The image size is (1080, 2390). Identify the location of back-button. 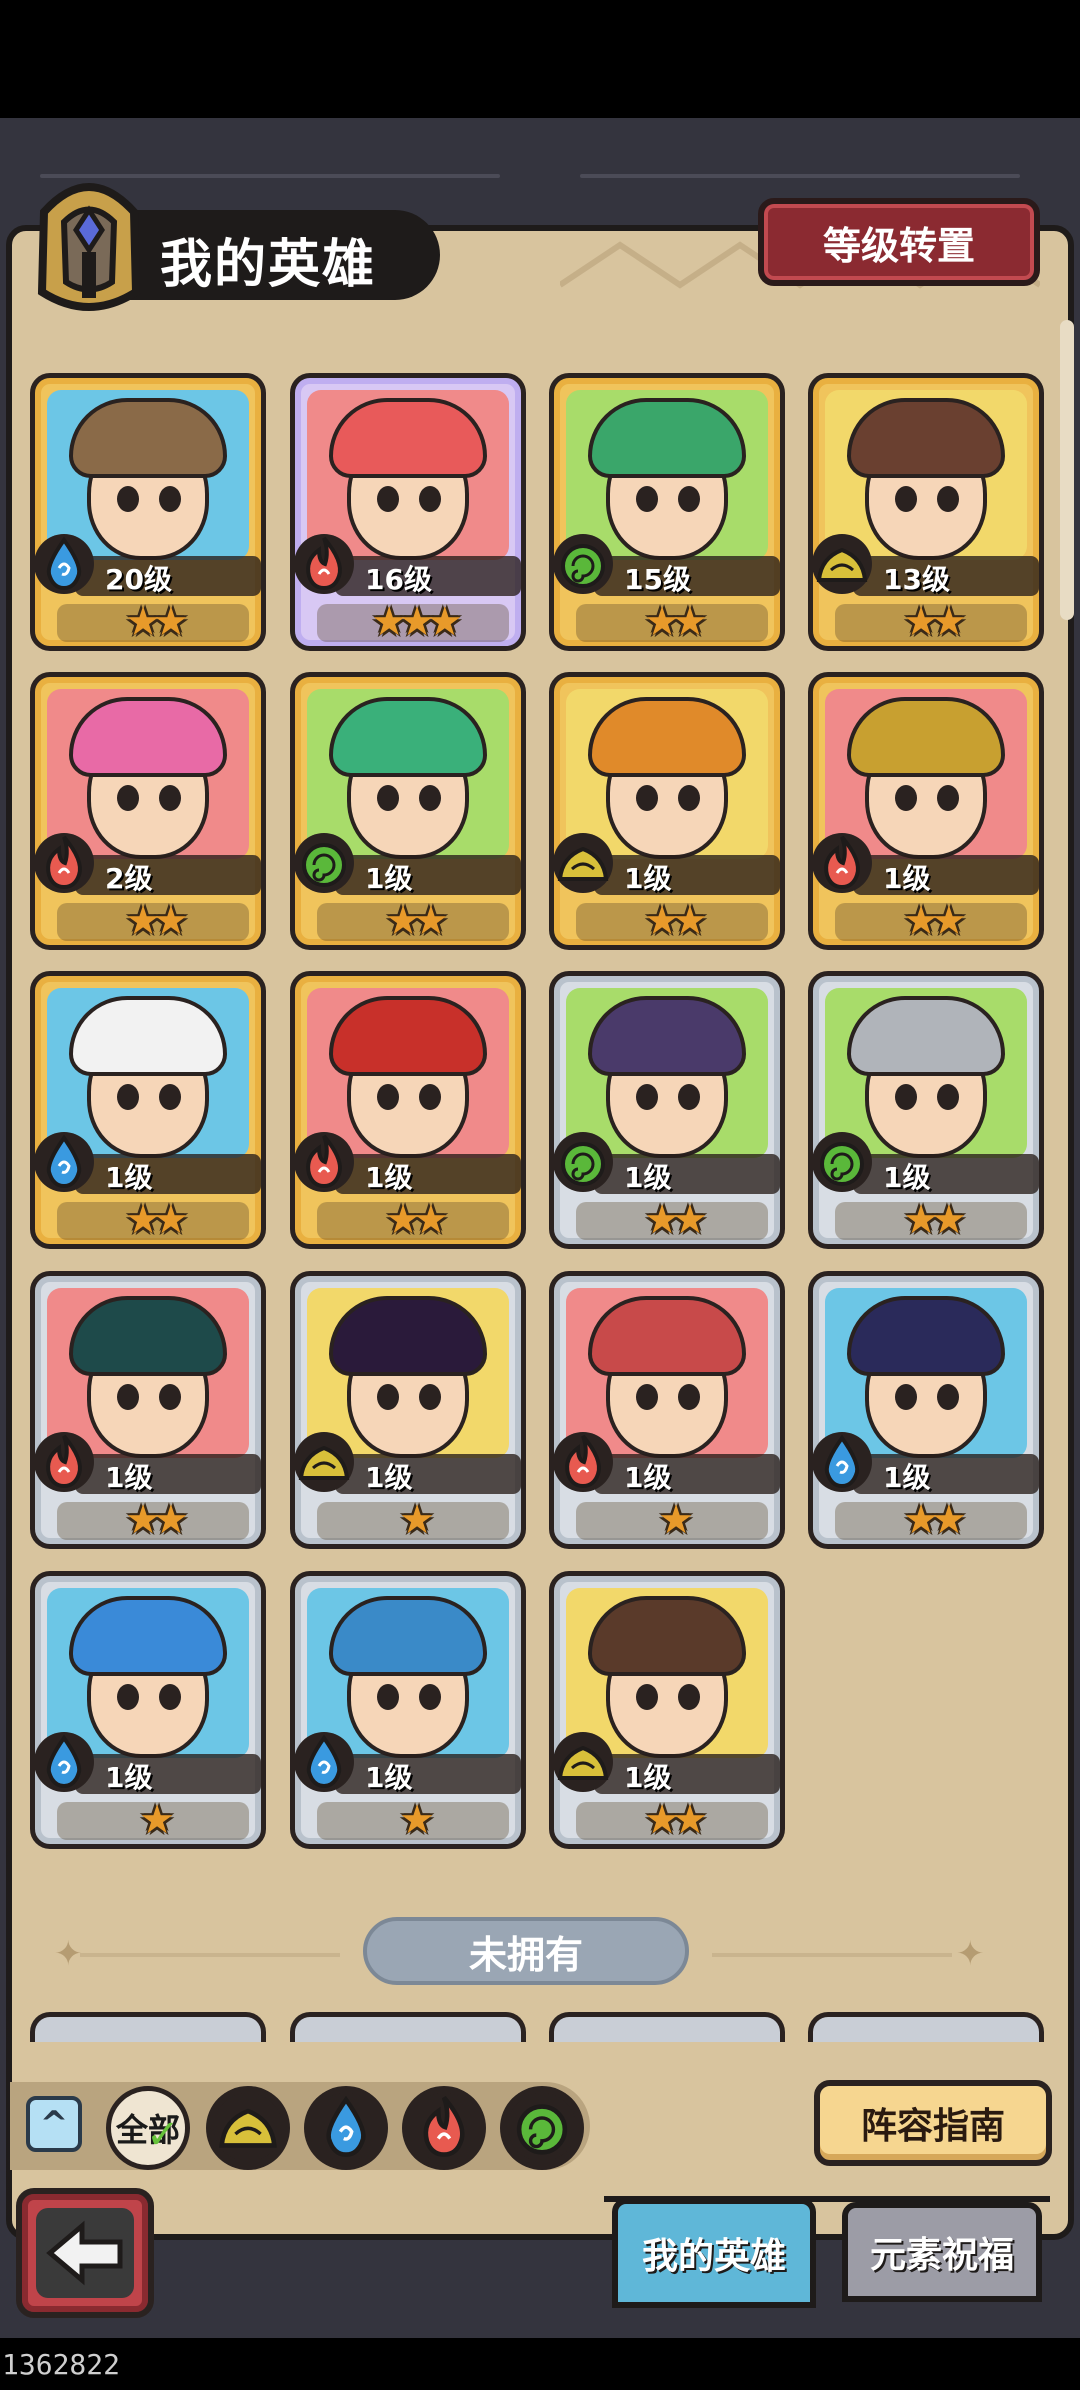
(85, 2253).